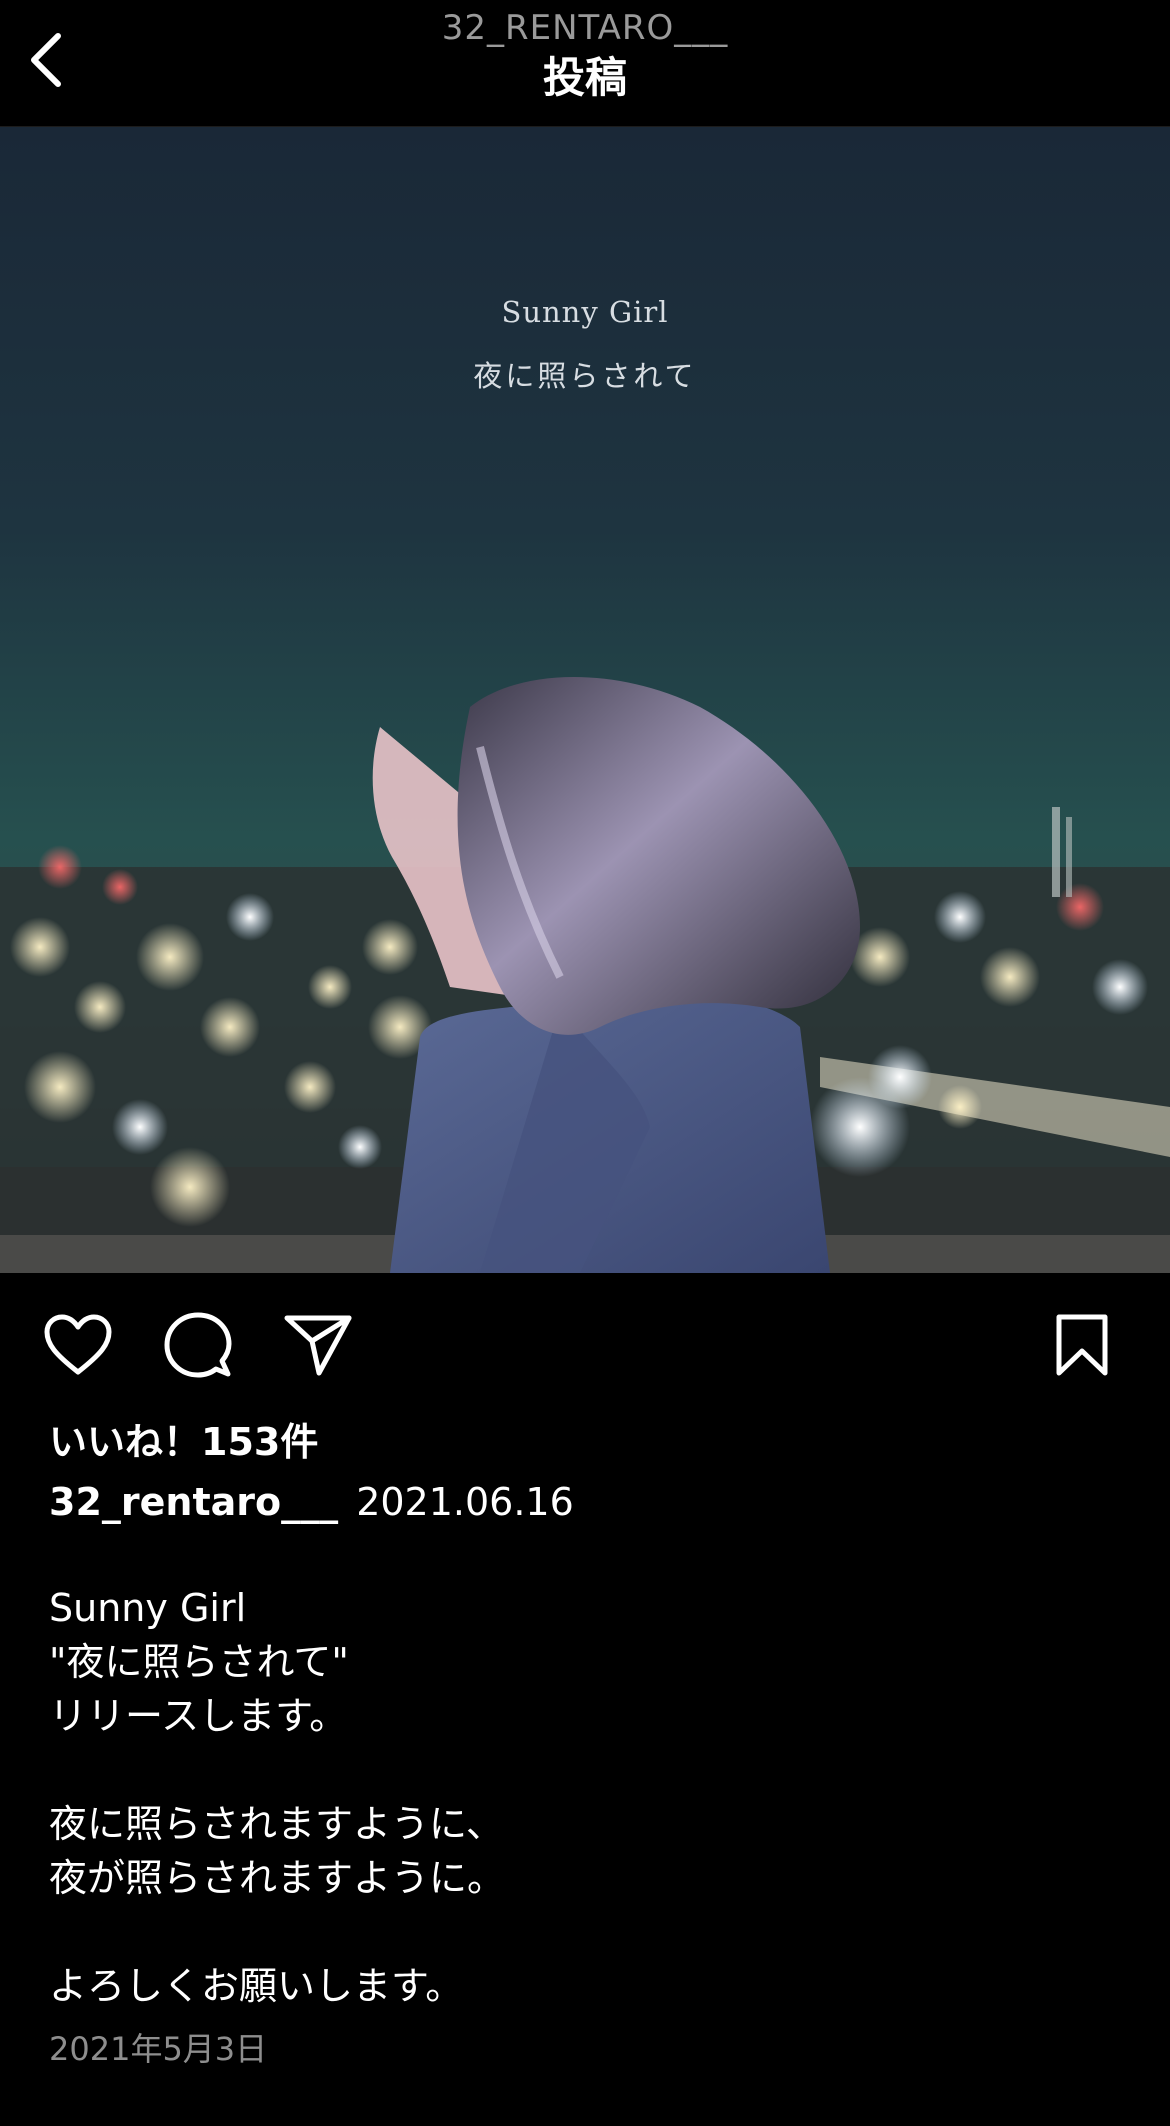 This screenshot has height=2126, width=1170. I want to click on post-timestamp: 2021年5月3日, so click(158, 2049).